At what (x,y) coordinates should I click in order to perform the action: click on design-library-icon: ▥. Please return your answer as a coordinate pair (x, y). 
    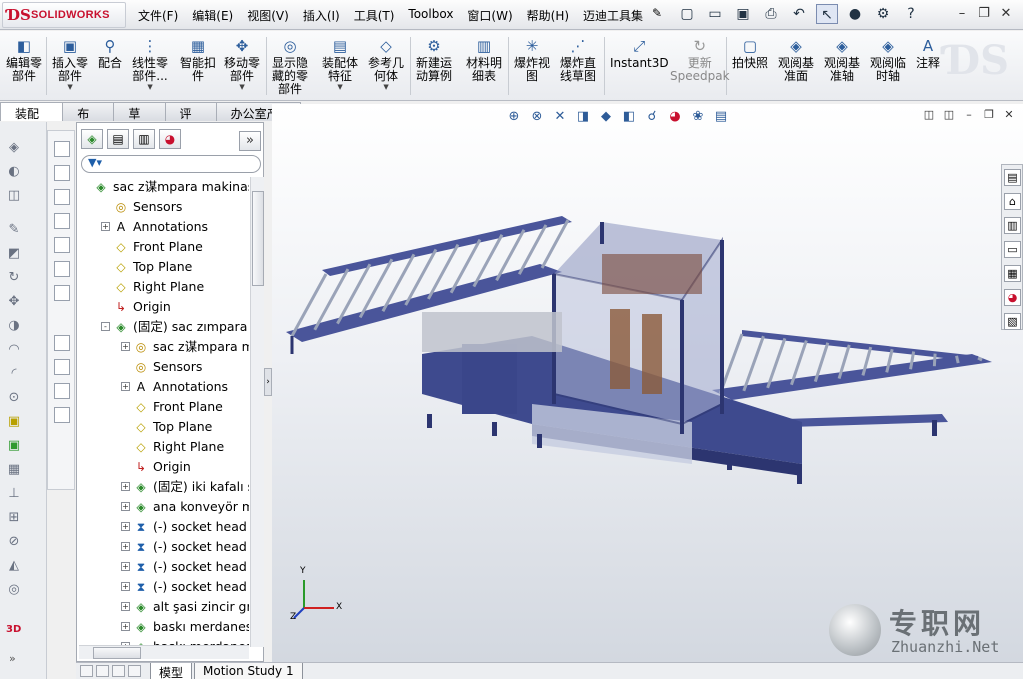
    Looking at the image, I should click on (1012, 225).